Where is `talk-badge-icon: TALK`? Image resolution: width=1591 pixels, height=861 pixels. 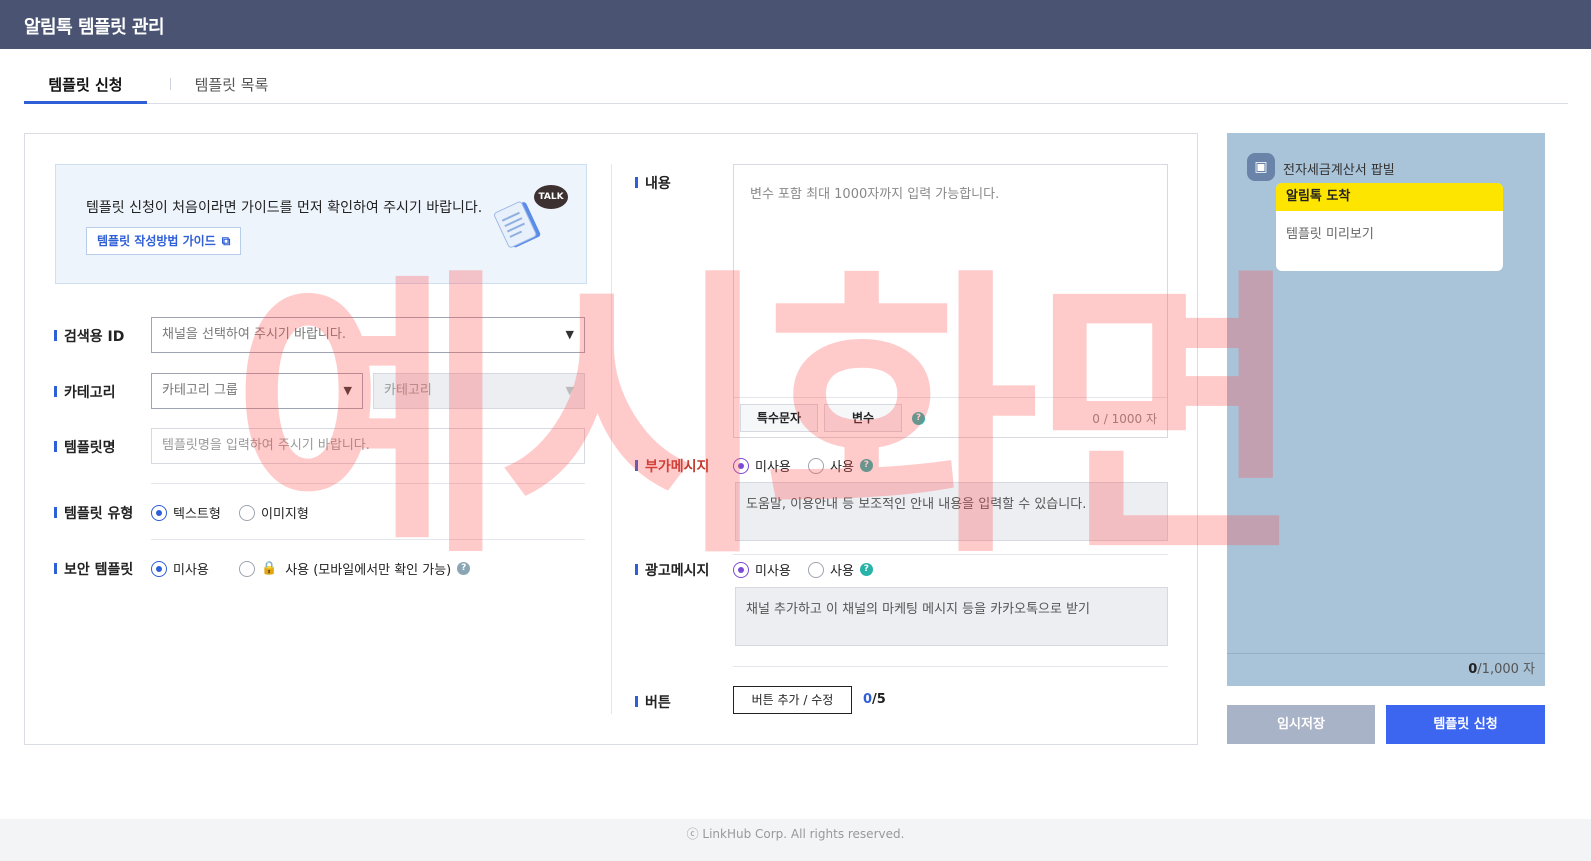
talk-badge-icon: TALK is located at coordinates (551, 197).